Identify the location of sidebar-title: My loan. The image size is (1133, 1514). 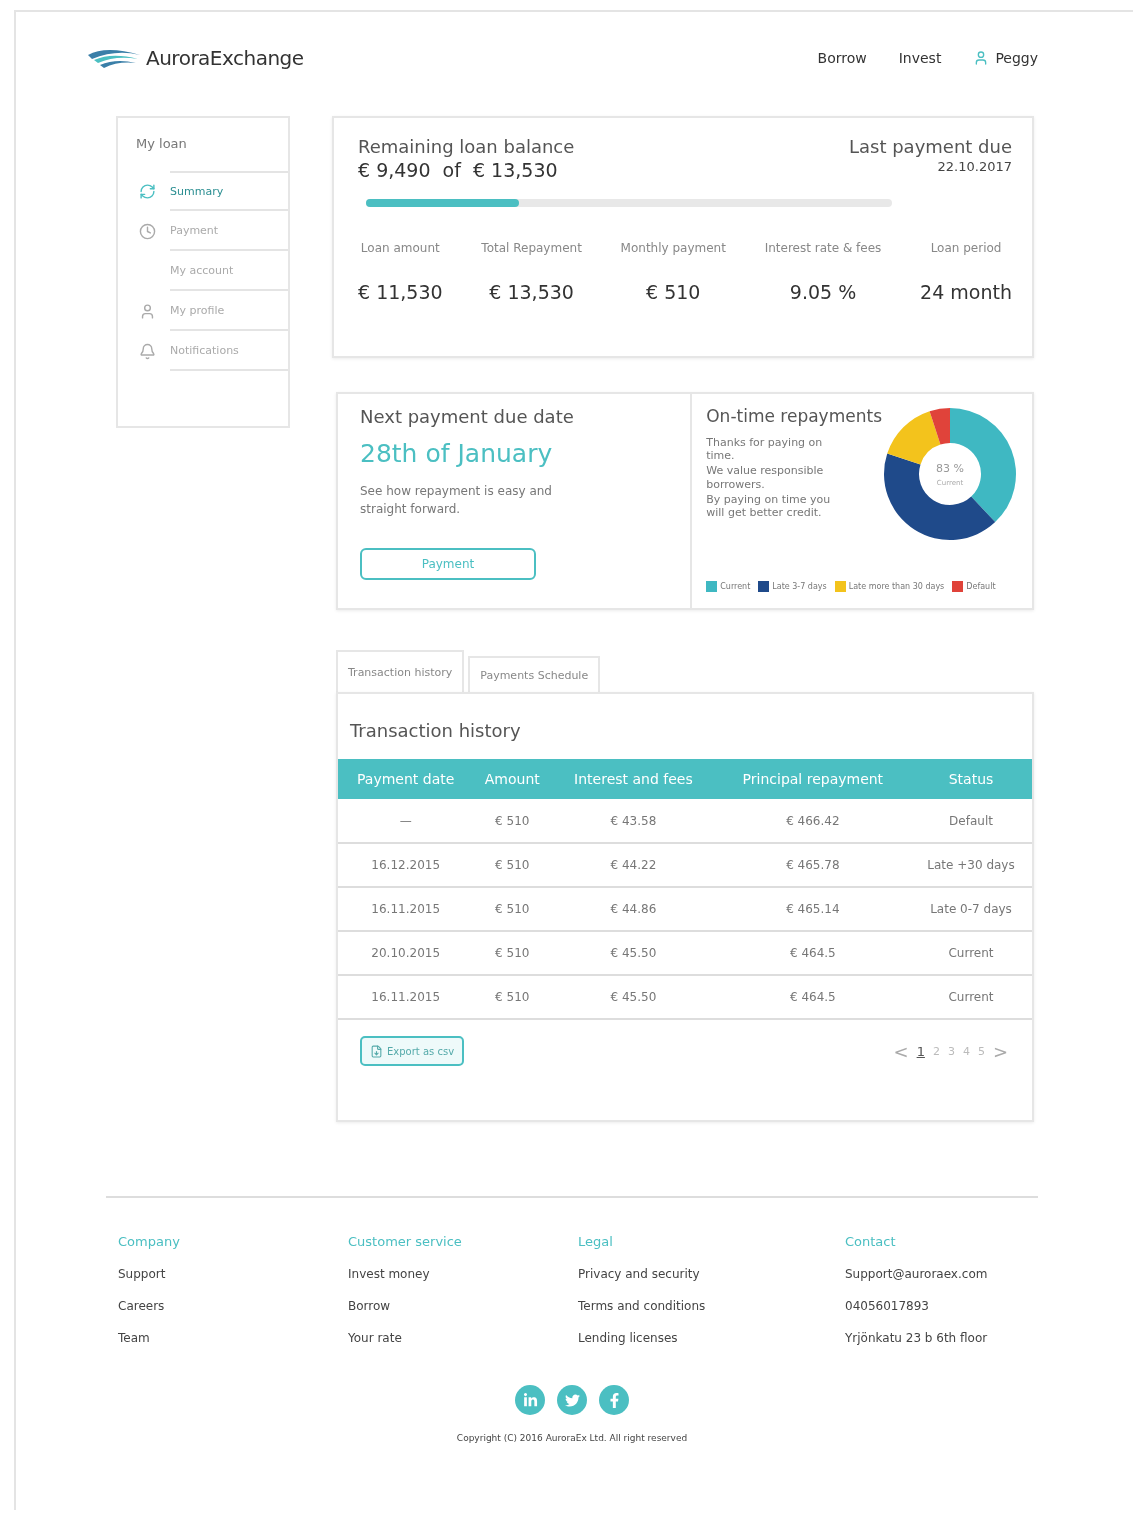
(162, 143).